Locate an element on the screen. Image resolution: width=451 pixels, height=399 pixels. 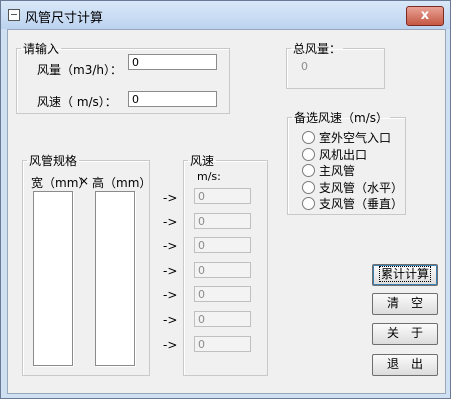
close-button: x is located at coordinates (425, 16).